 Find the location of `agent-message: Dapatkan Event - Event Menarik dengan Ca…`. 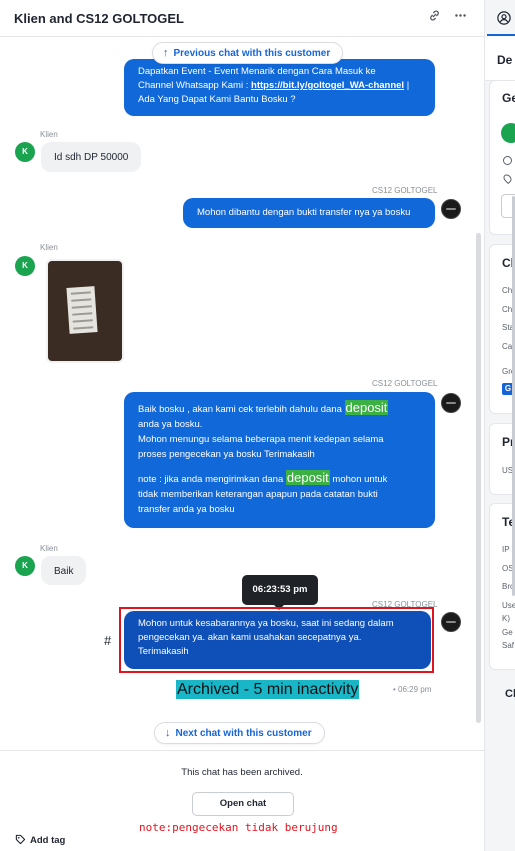

agent-message: Dapatkan Event - Event Menarik dengan Ca… is located at coordinates (279, 87).